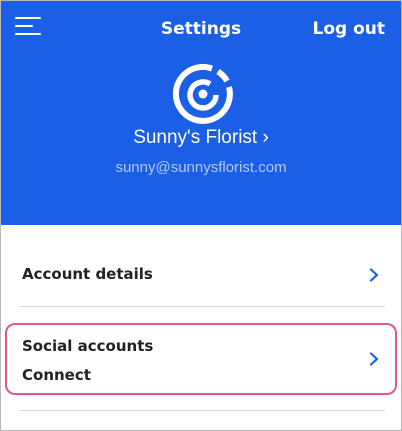 This screenshot has width=402, height=431. I want to click on account-details-row: Account details, so click(201, 275).